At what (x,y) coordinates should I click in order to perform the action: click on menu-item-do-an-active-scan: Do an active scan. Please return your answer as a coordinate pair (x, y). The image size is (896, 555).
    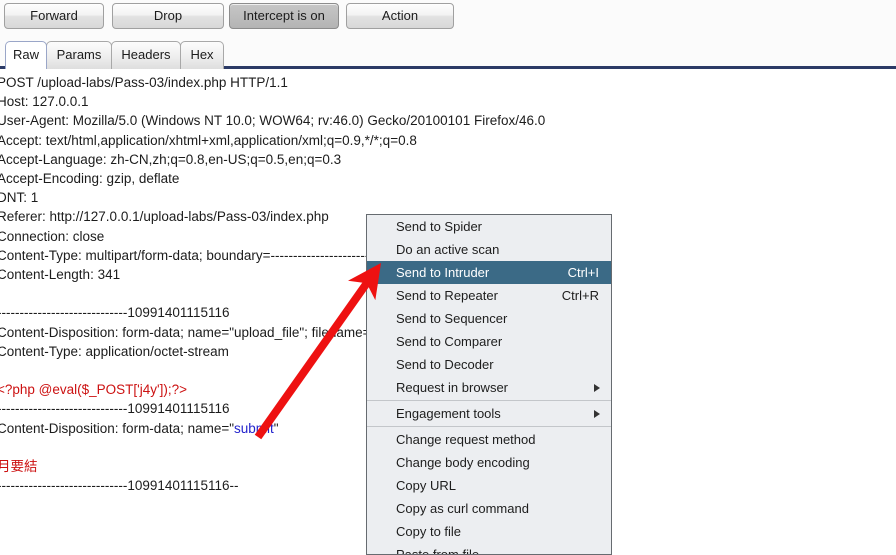
    Looking at the image, I should click on (489, 249).